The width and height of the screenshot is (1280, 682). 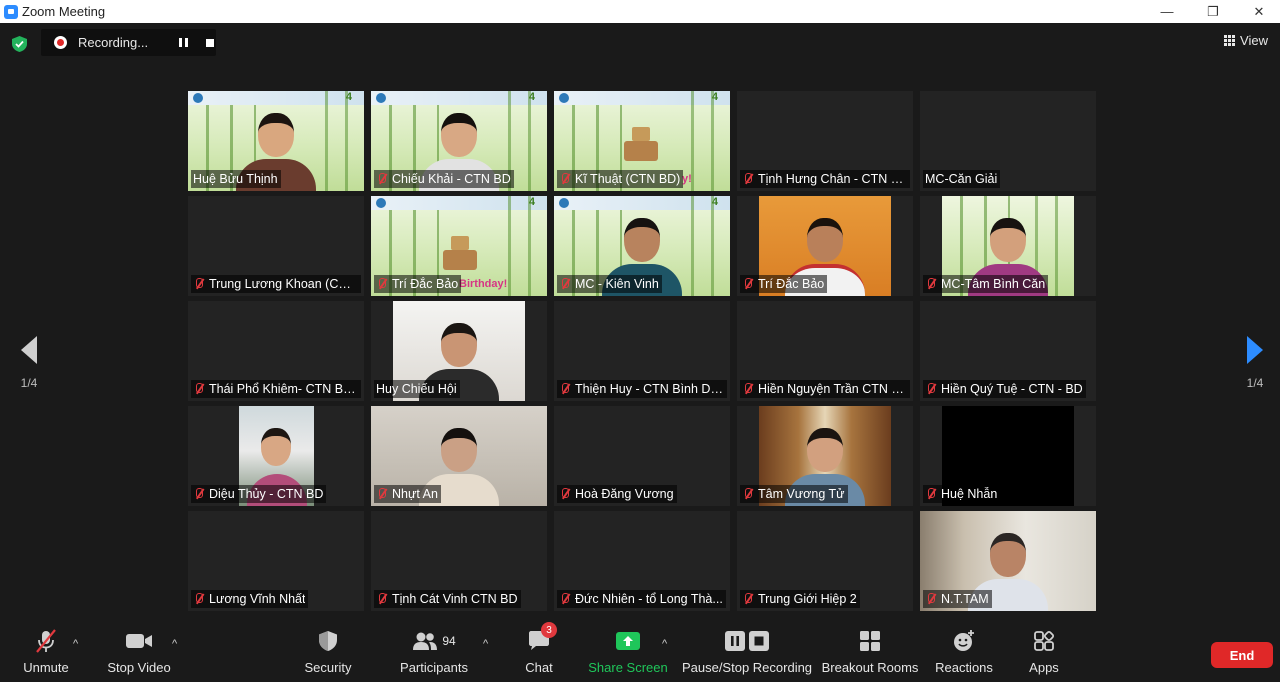 I want to click on meeting-topbar: Recording... View, so click(x=640, y=43).